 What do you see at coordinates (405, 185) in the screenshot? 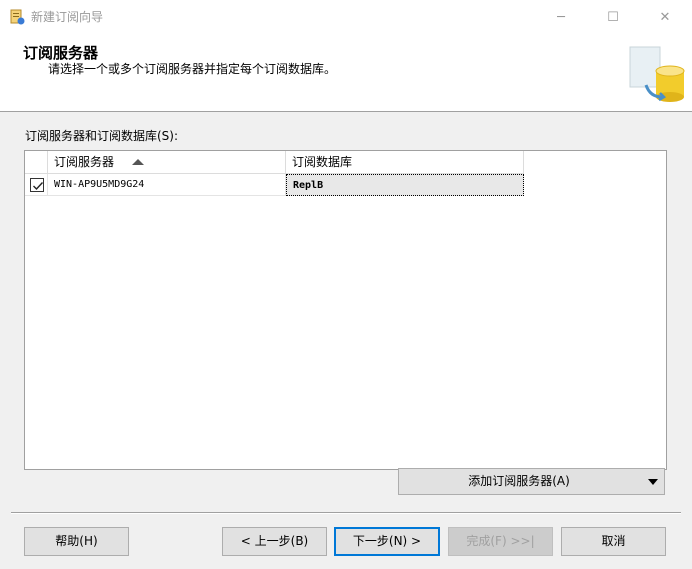
I see `subscription-database-cell: ReplB` at bounding box center [405, 185].